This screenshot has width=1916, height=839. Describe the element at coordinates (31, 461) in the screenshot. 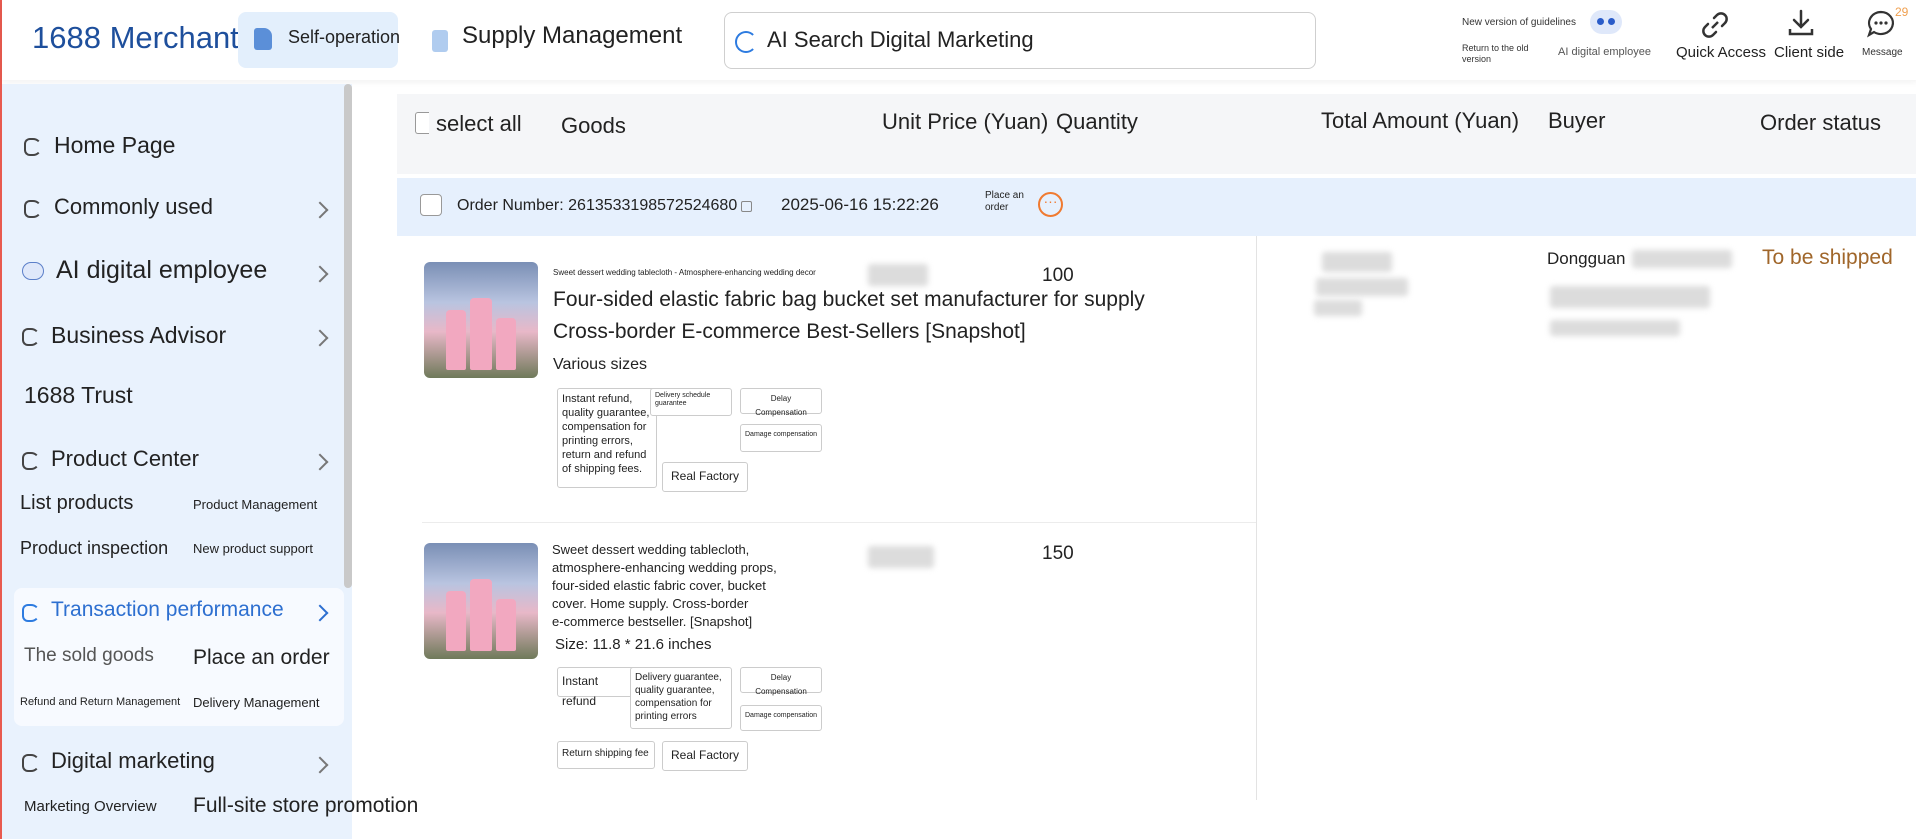

I see `product-icon` at that location.